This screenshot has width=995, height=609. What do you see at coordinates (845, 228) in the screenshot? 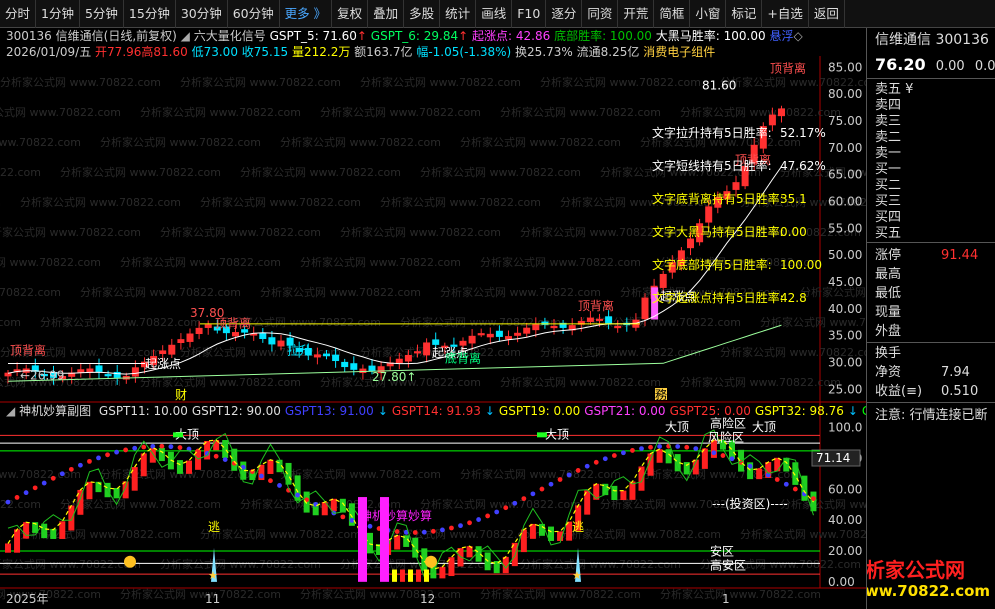
I see `price-axis-label: 55.00` at bounding box center [845, 228].